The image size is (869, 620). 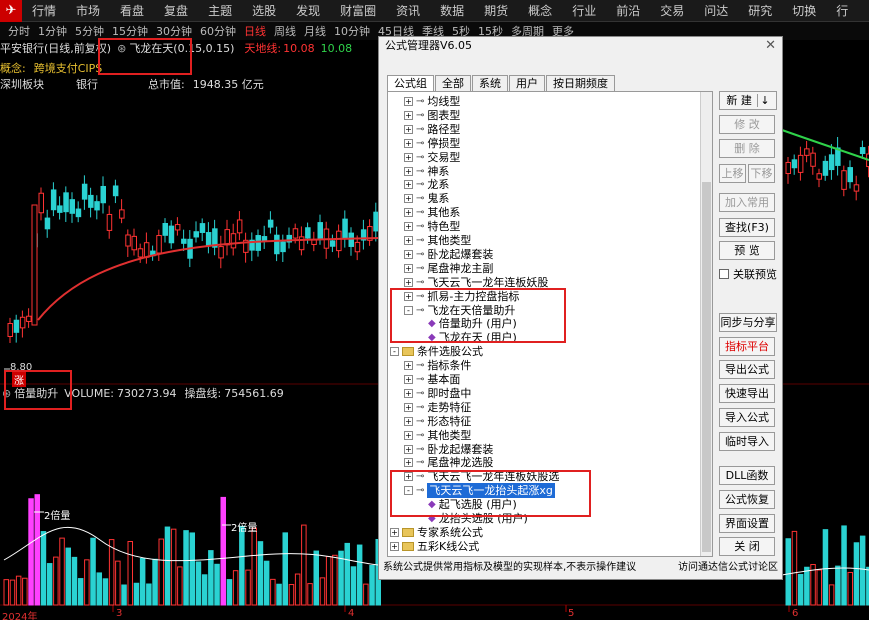 What do you see at coordinates (132, 11) in the screenshot?
I see `menu-item-2: 看盘` at bounding box center [132, 11].